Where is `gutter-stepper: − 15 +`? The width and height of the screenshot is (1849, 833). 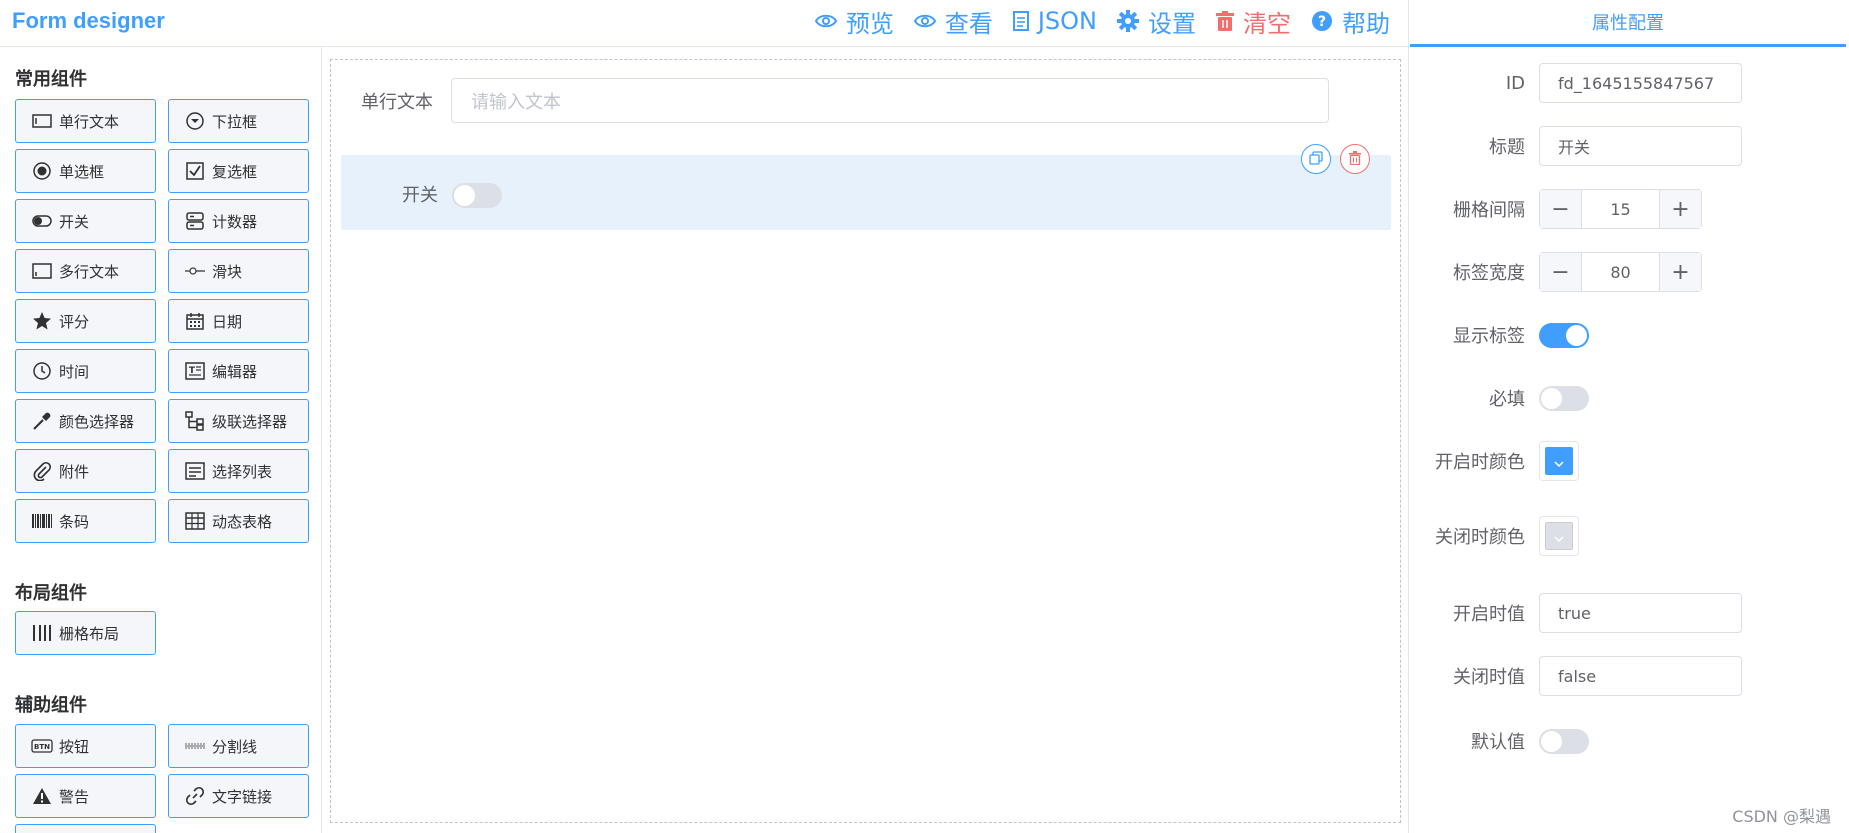 gutter-stepper: − 15 + is located at coordinates (1620, 209).